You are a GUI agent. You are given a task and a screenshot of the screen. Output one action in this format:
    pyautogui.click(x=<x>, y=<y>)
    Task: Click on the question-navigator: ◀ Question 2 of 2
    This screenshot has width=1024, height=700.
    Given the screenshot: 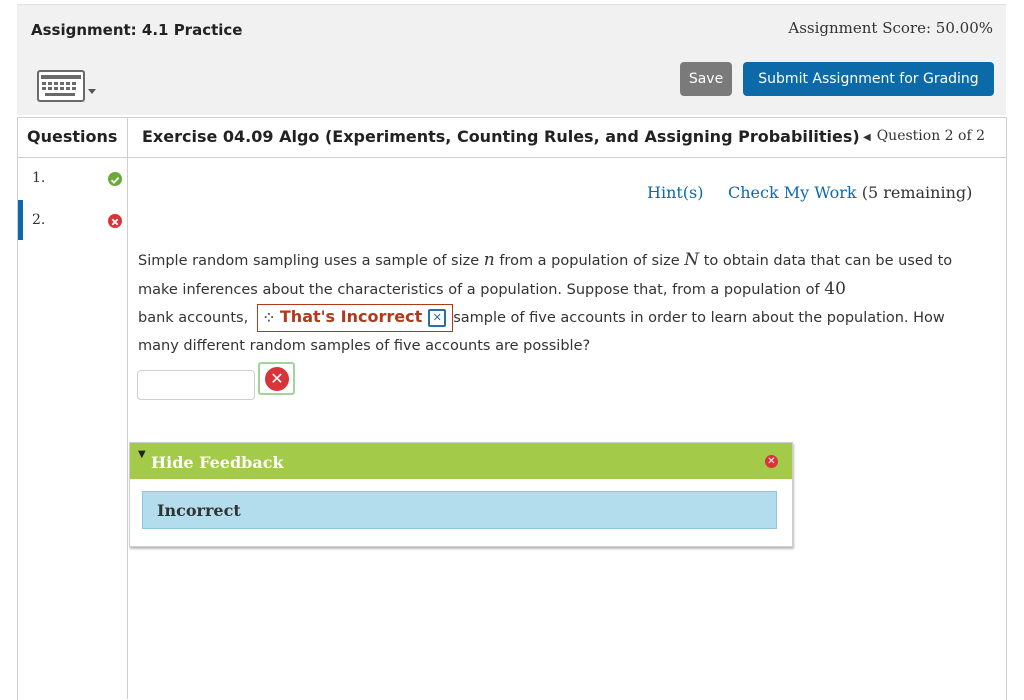 What is the action you would take?
    pyautogui.click(x=924, y=136)
    